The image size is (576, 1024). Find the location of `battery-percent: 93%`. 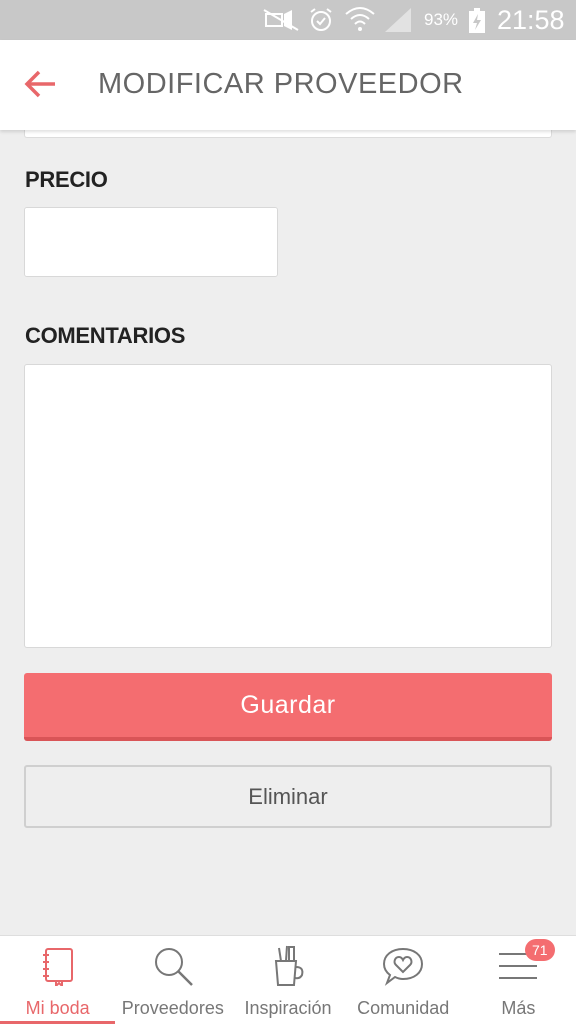

battery-percent: 93% is located at coordinates (441, 19).